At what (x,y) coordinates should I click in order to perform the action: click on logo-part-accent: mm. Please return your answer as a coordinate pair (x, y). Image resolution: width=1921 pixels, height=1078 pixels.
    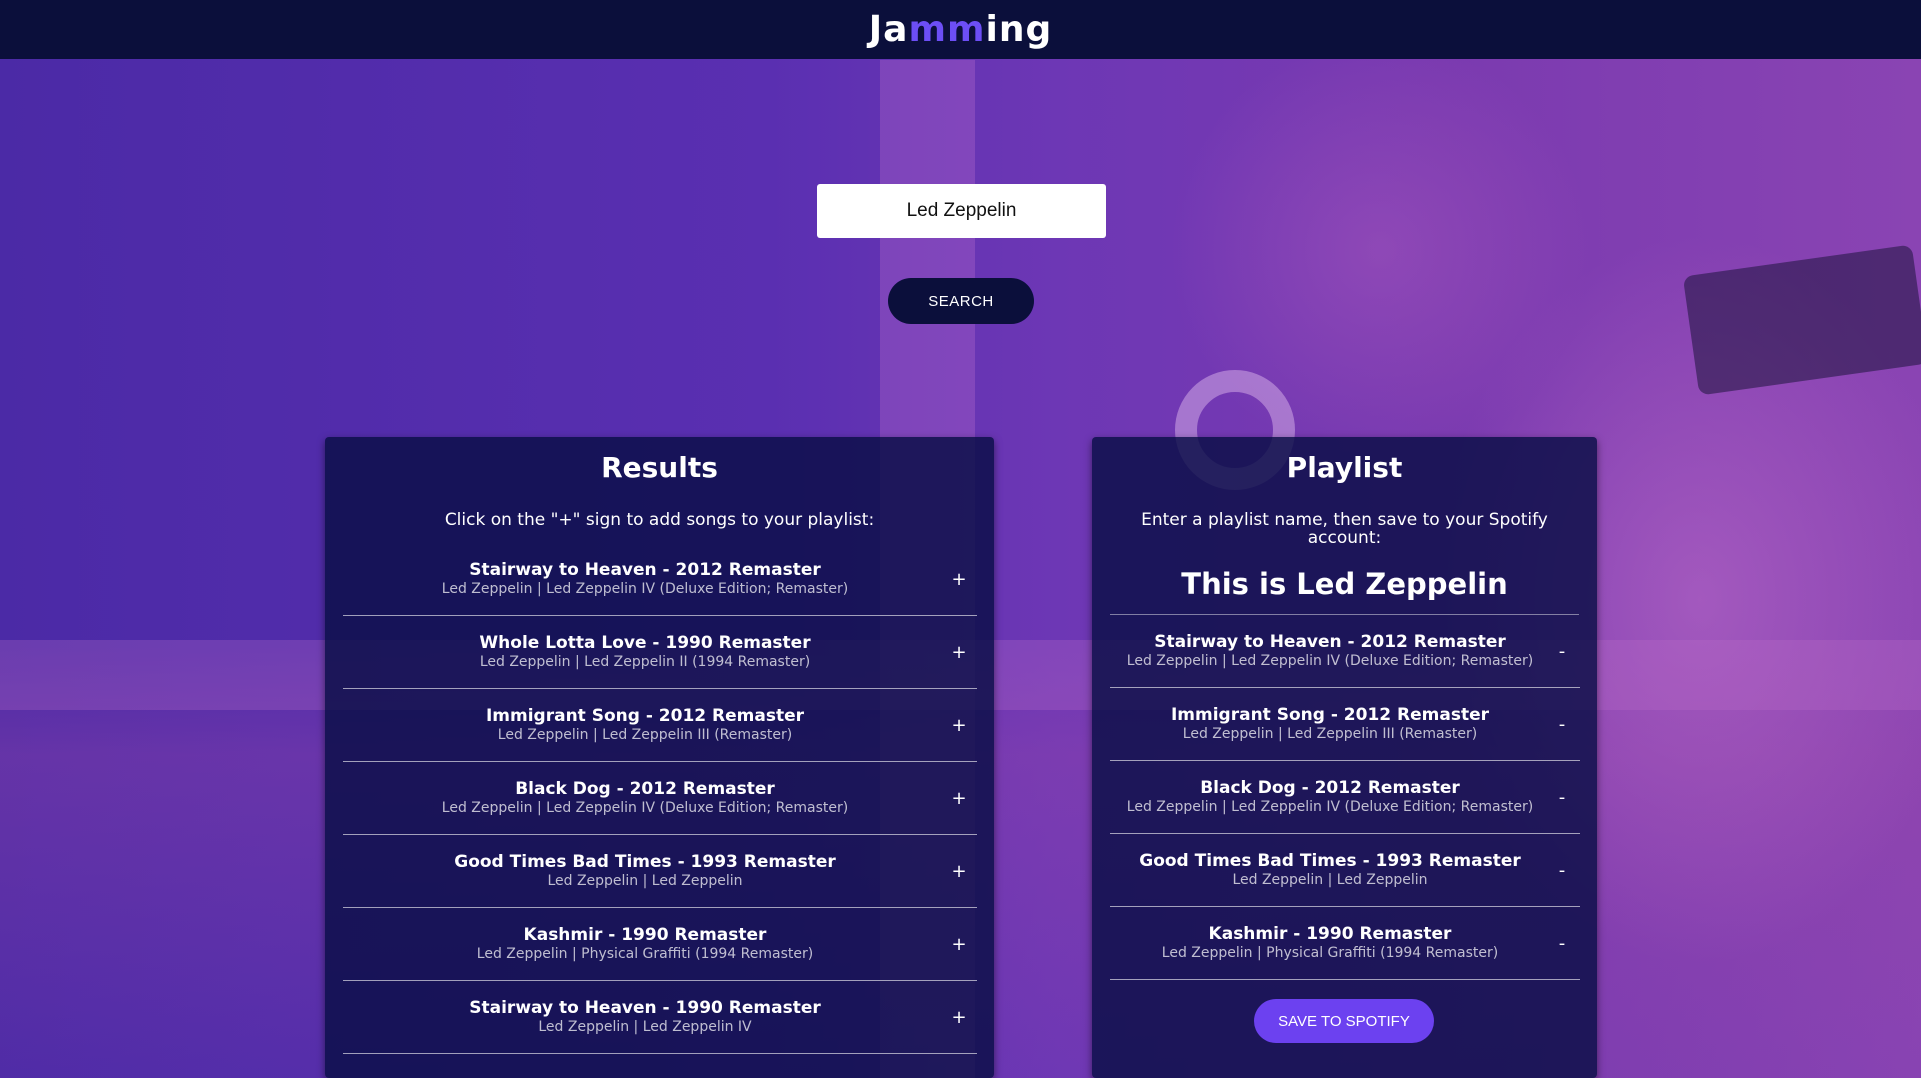
    Looking at the image, I should click on (947, 29).